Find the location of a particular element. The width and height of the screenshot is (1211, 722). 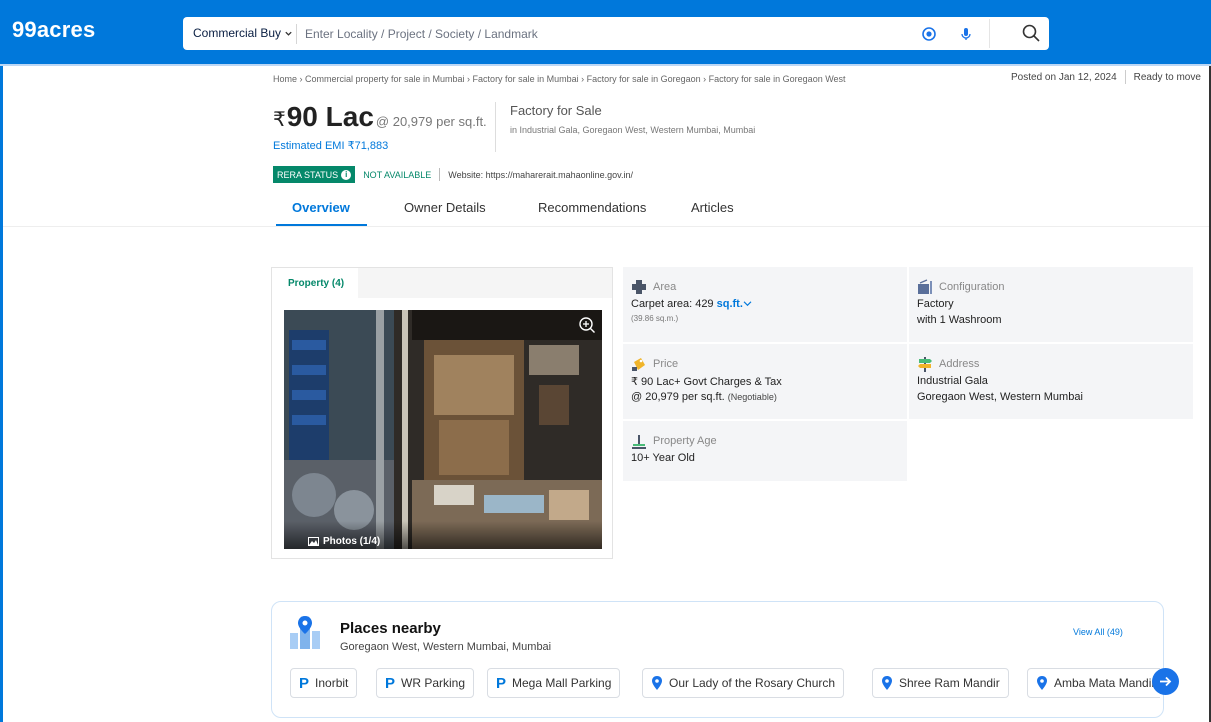

places-nearby-title: Places nearby is located at coordinates (390, 628).